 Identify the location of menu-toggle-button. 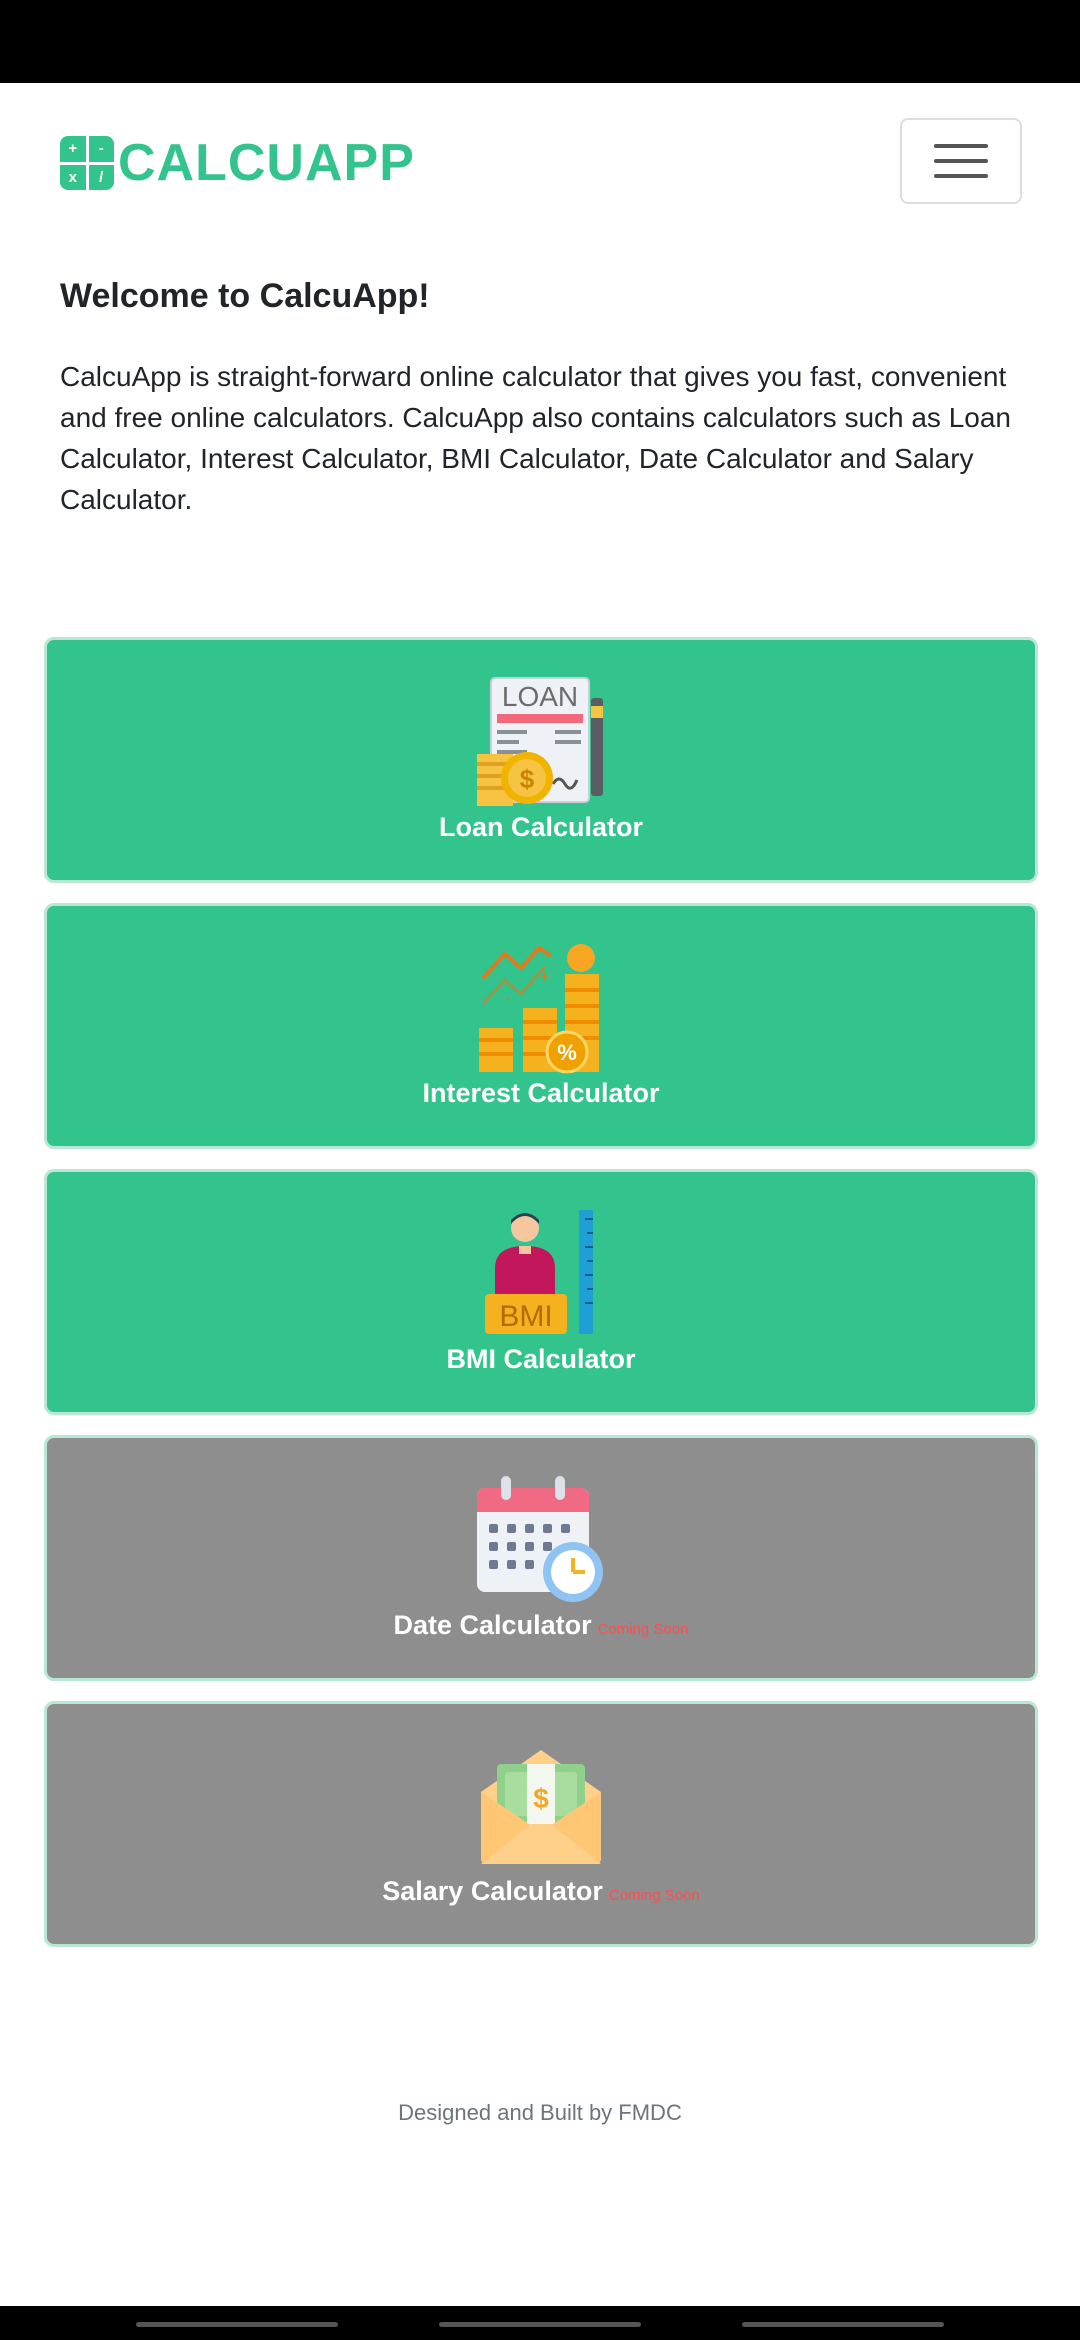
(961, 161).